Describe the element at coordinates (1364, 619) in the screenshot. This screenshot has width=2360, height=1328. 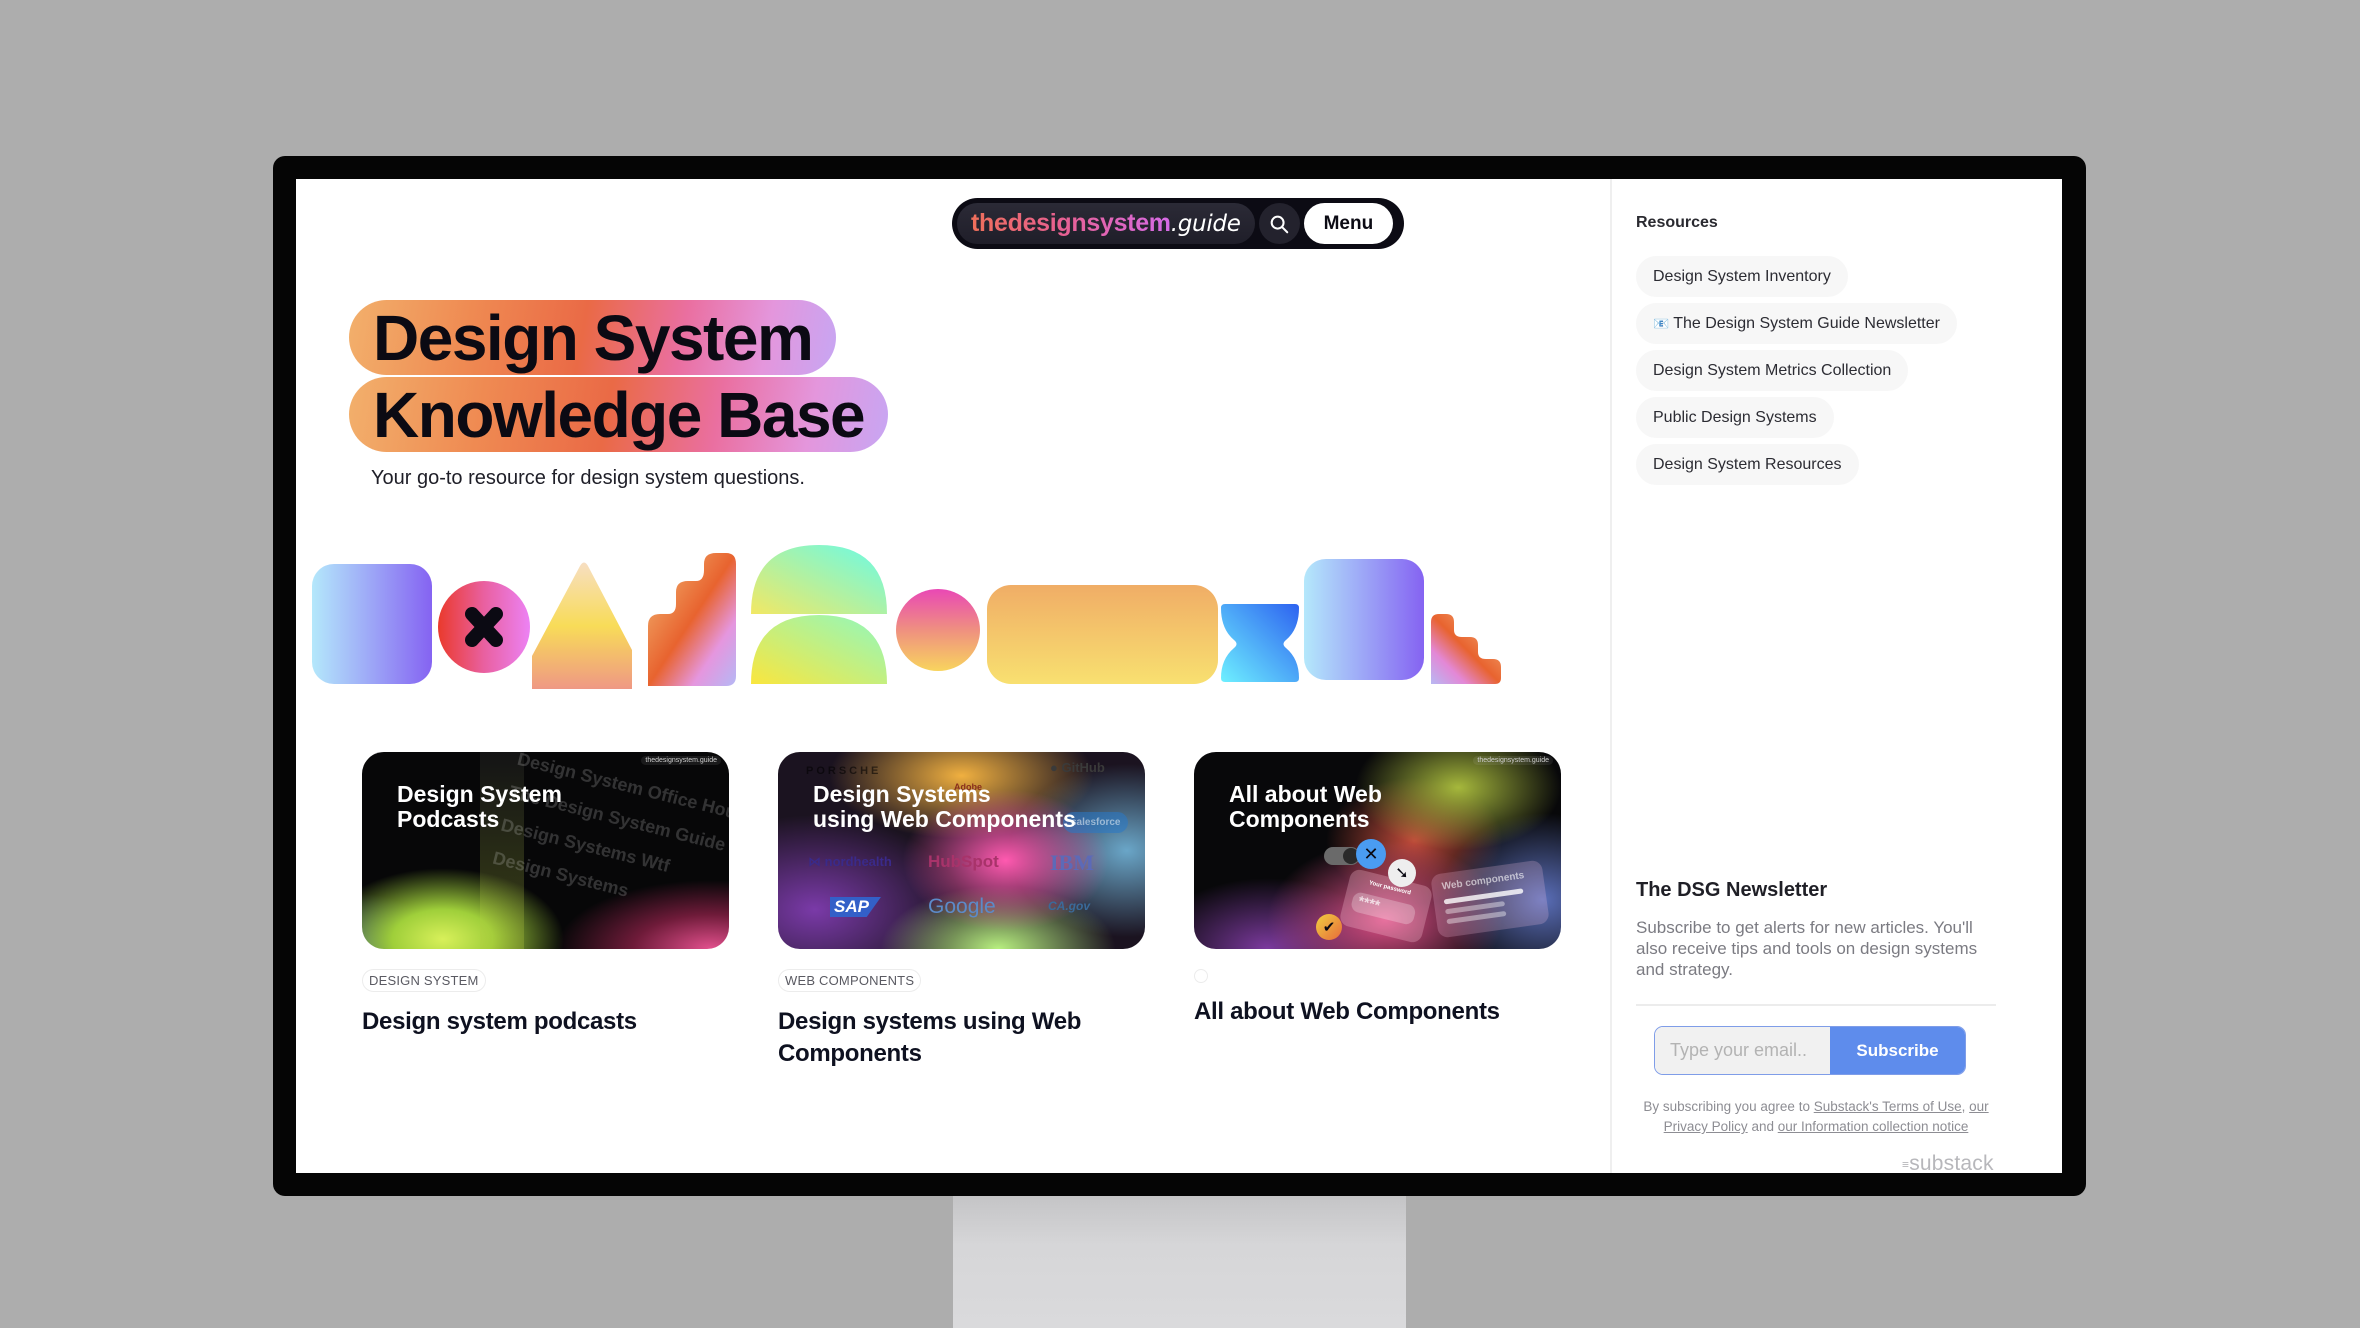
I see `shape-blue-square` at that location.